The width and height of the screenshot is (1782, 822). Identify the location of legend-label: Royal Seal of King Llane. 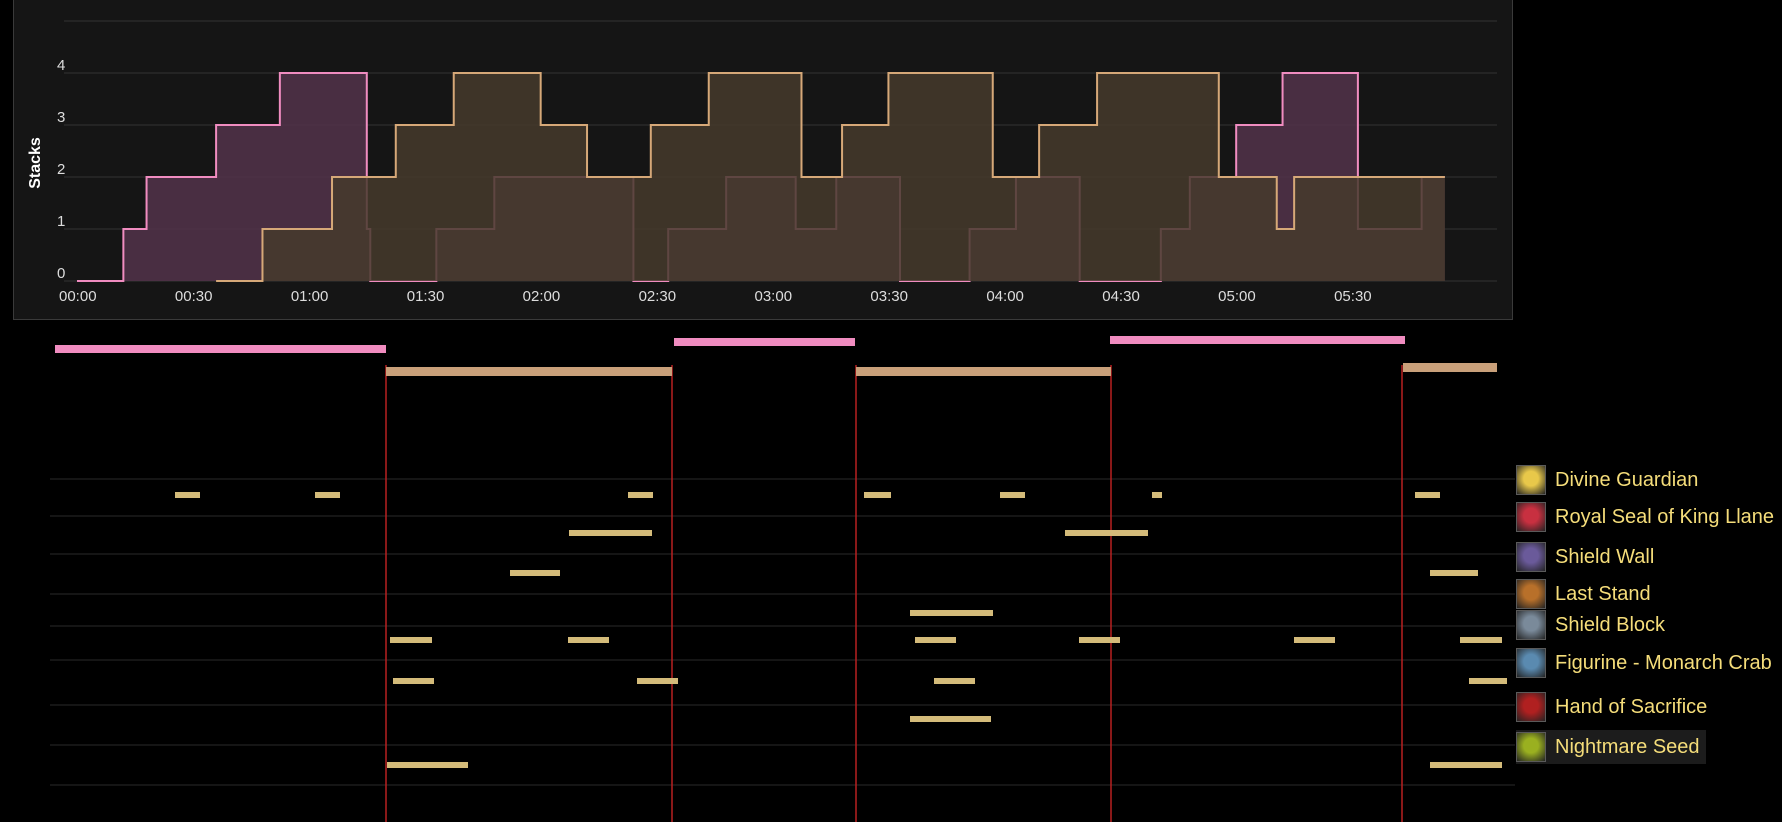
(1665, 516).